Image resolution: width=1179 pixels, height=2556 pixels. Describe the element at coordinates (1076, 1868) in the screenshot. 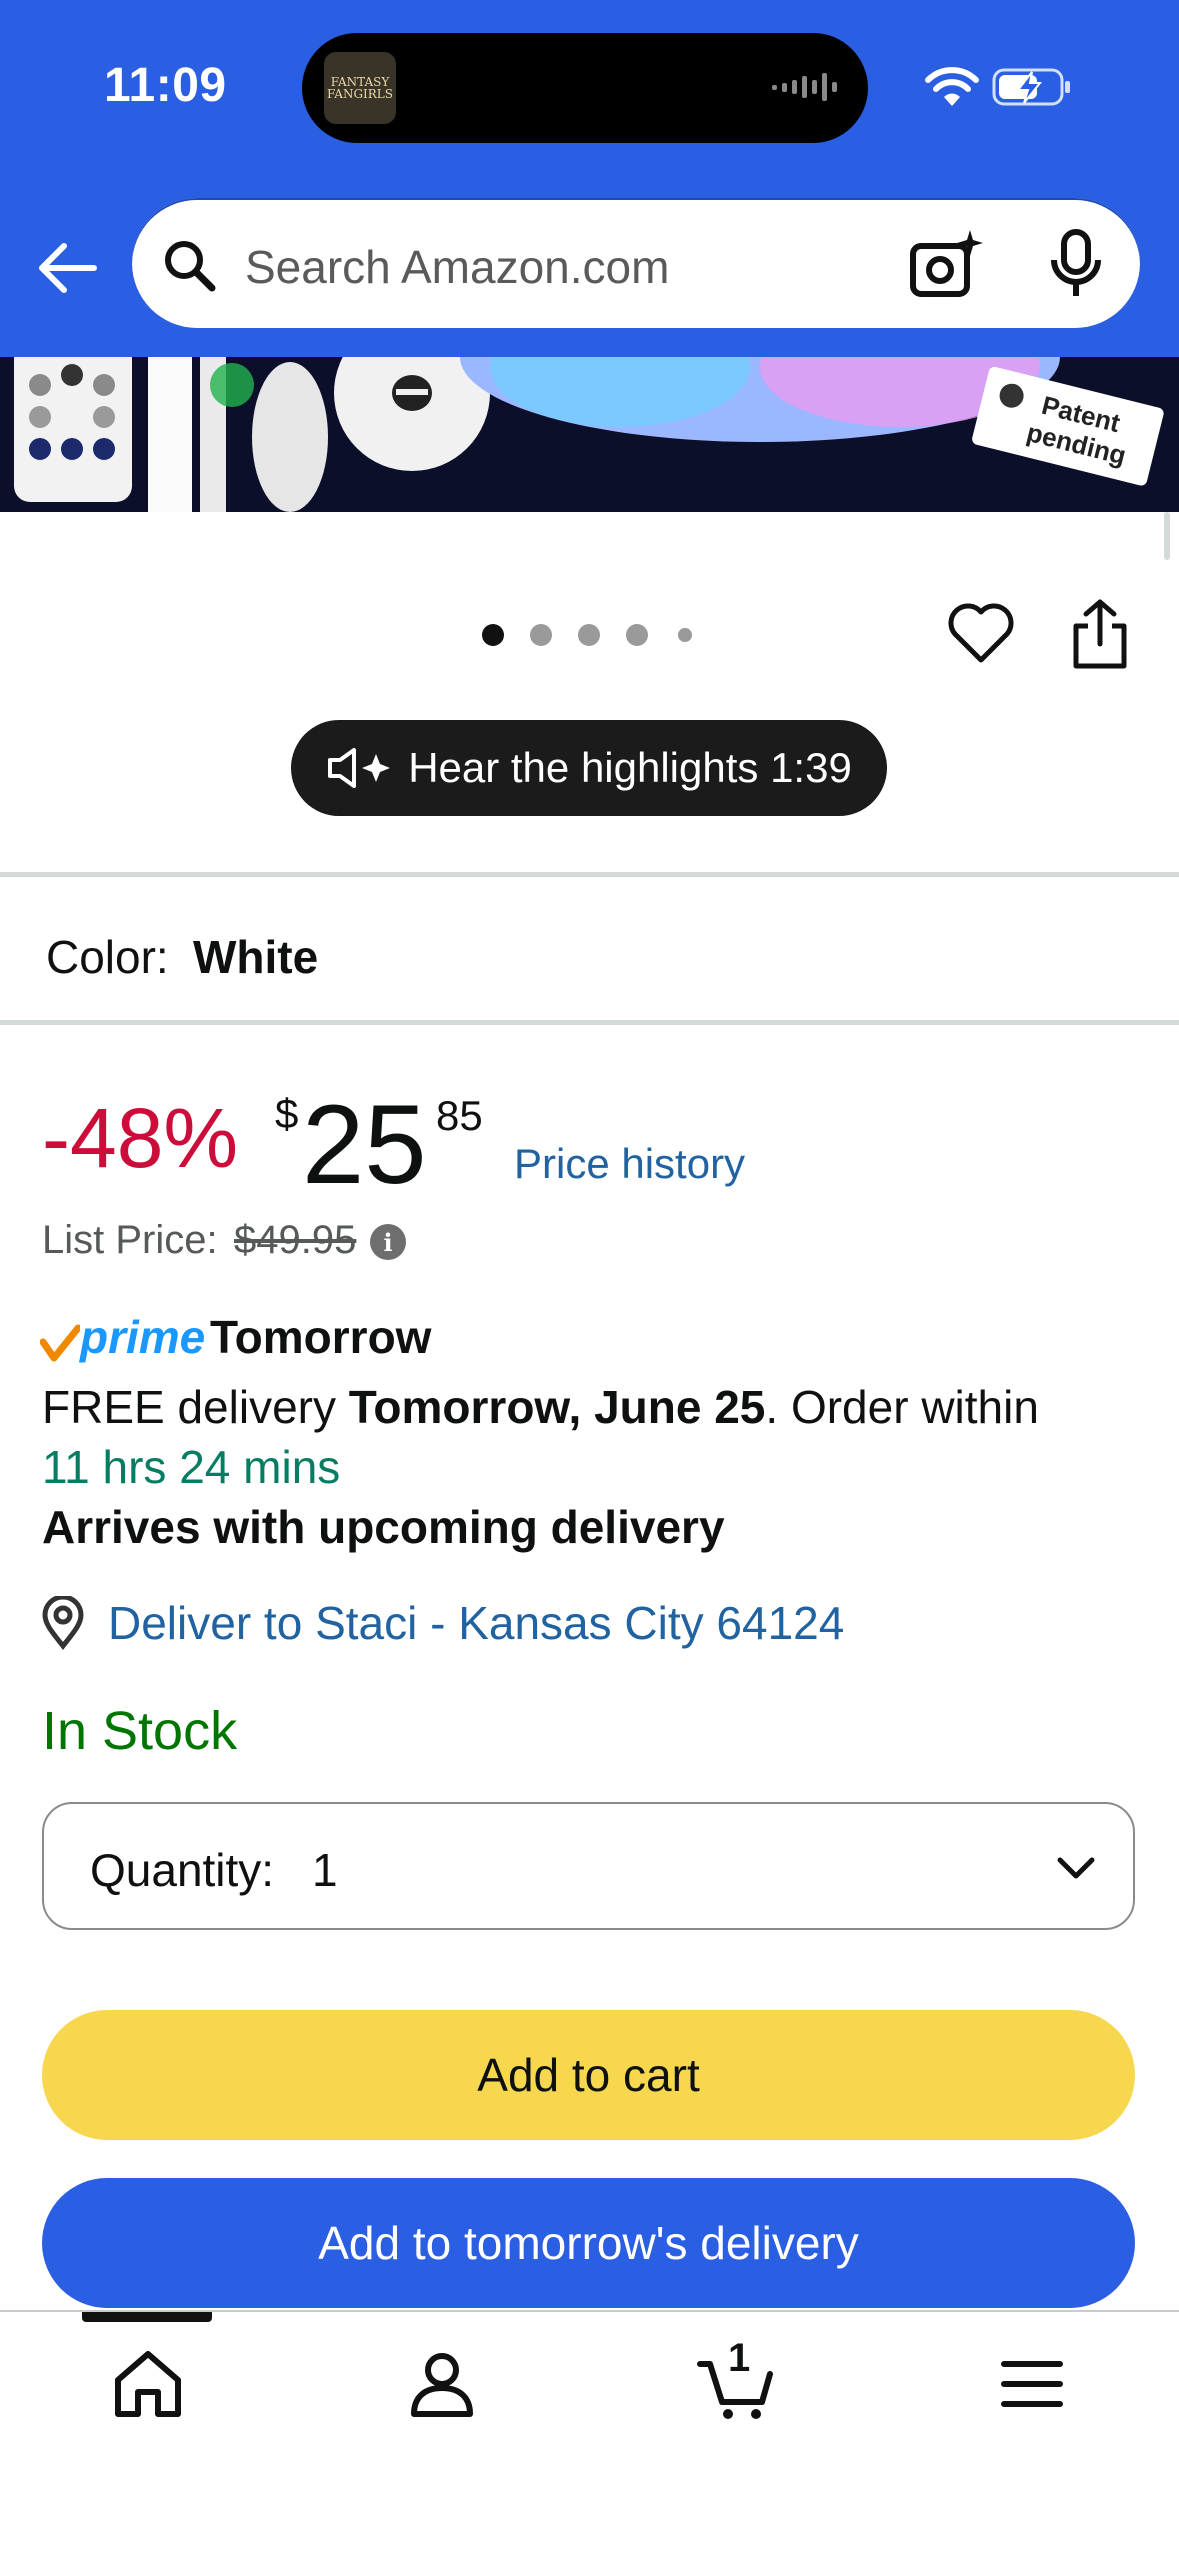

I see `chevron-down-icon` at that location.